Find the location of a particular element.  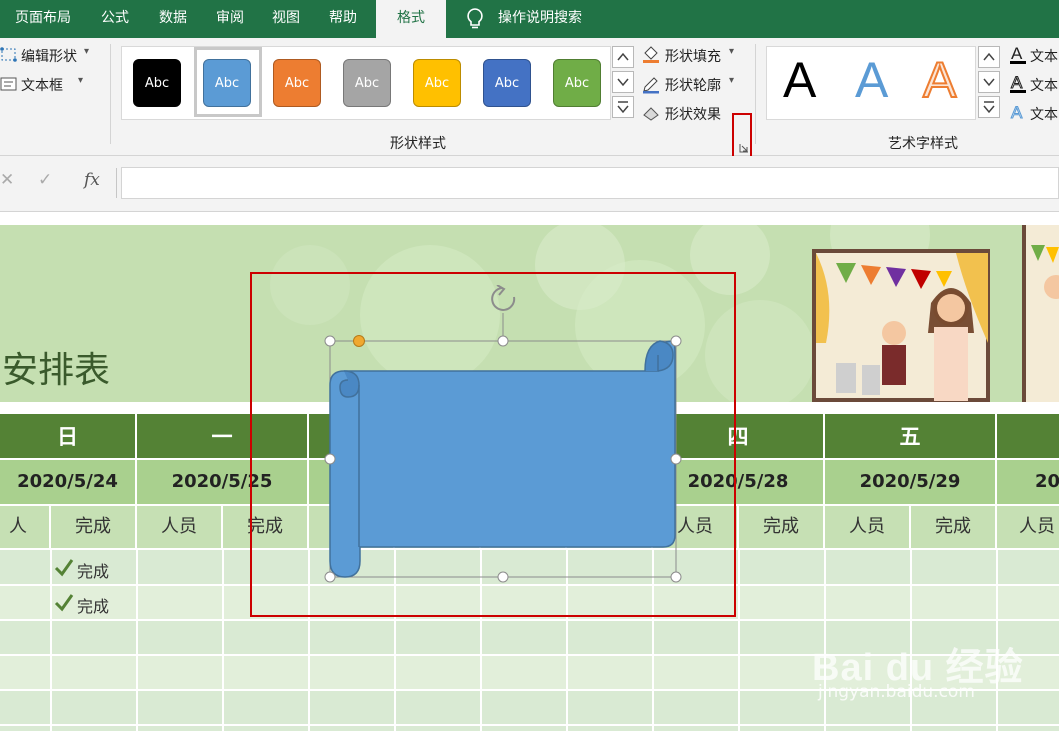

textbox-icon is located at coordinates (9, 86).